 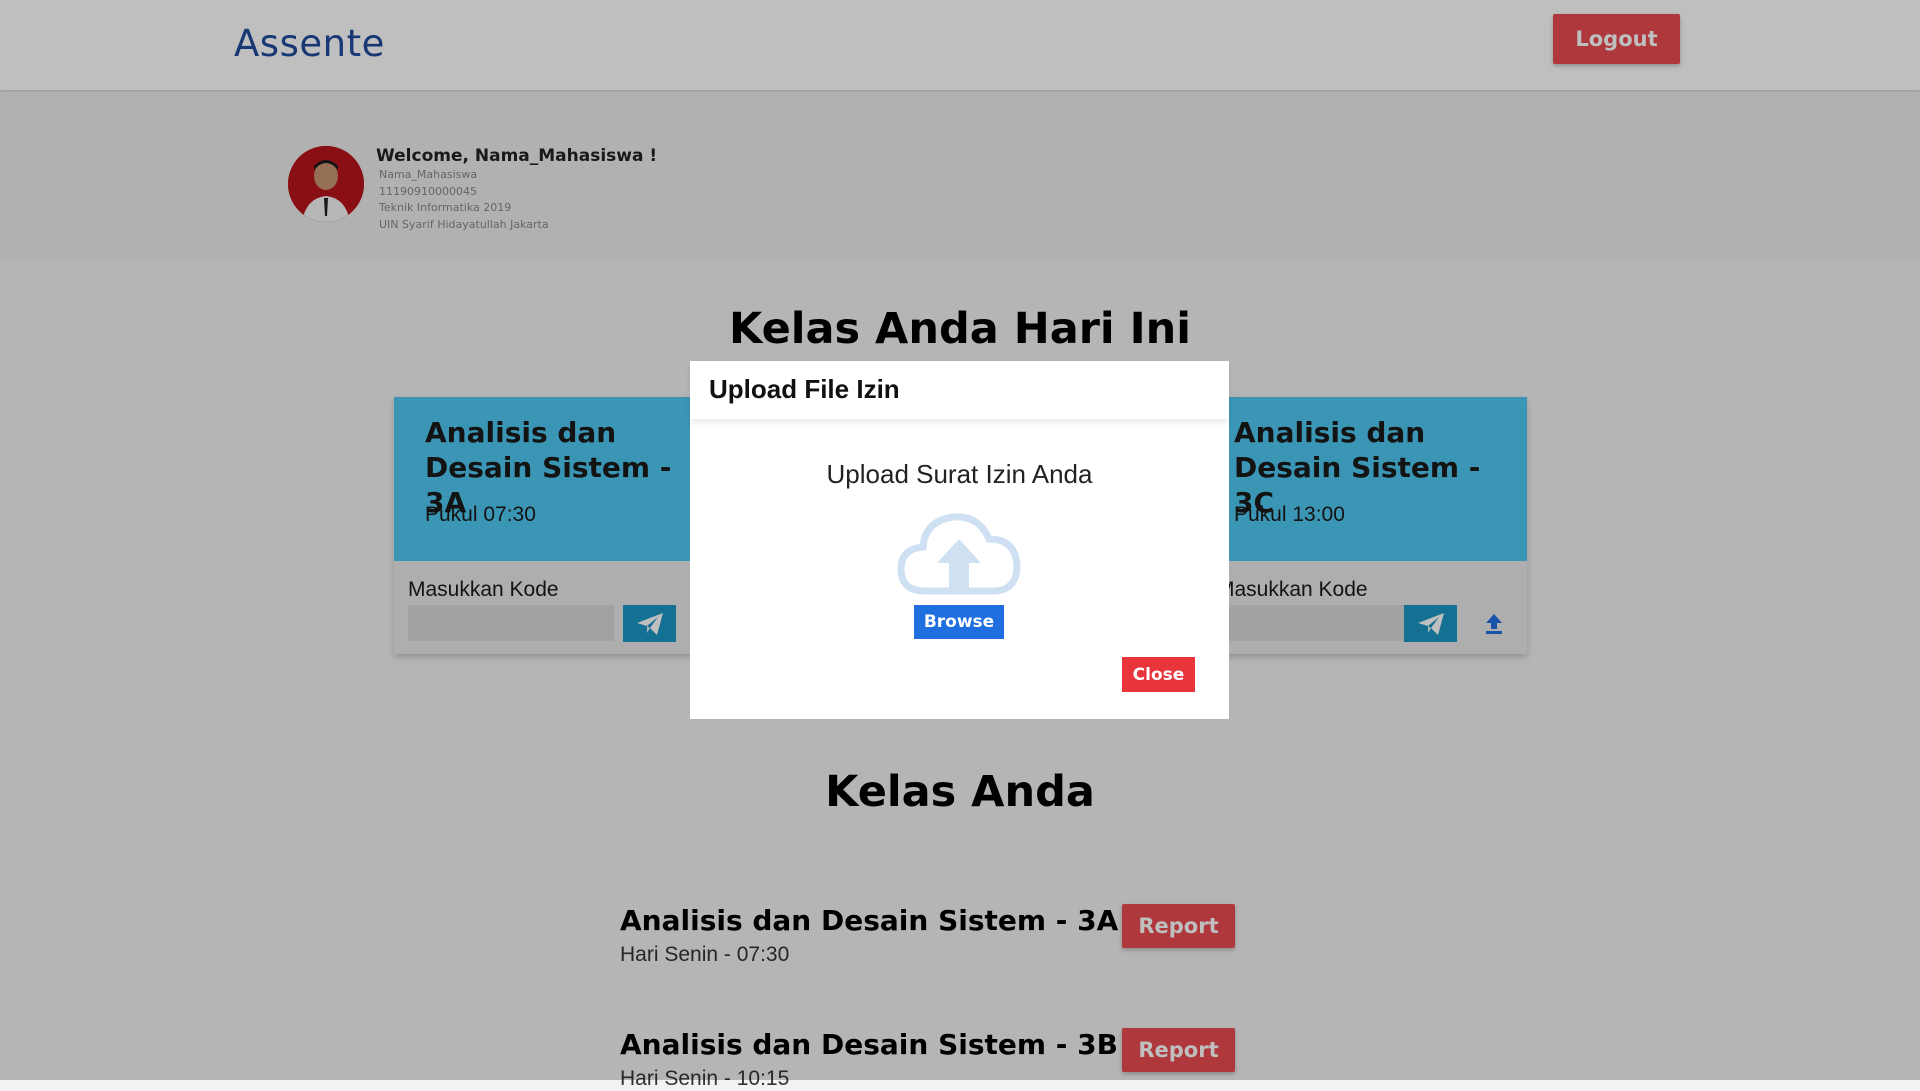 What do you see at coordinates (959, 622) in the screenshot?
I see `browse-button: Browse` at bounding box center [959, 622].